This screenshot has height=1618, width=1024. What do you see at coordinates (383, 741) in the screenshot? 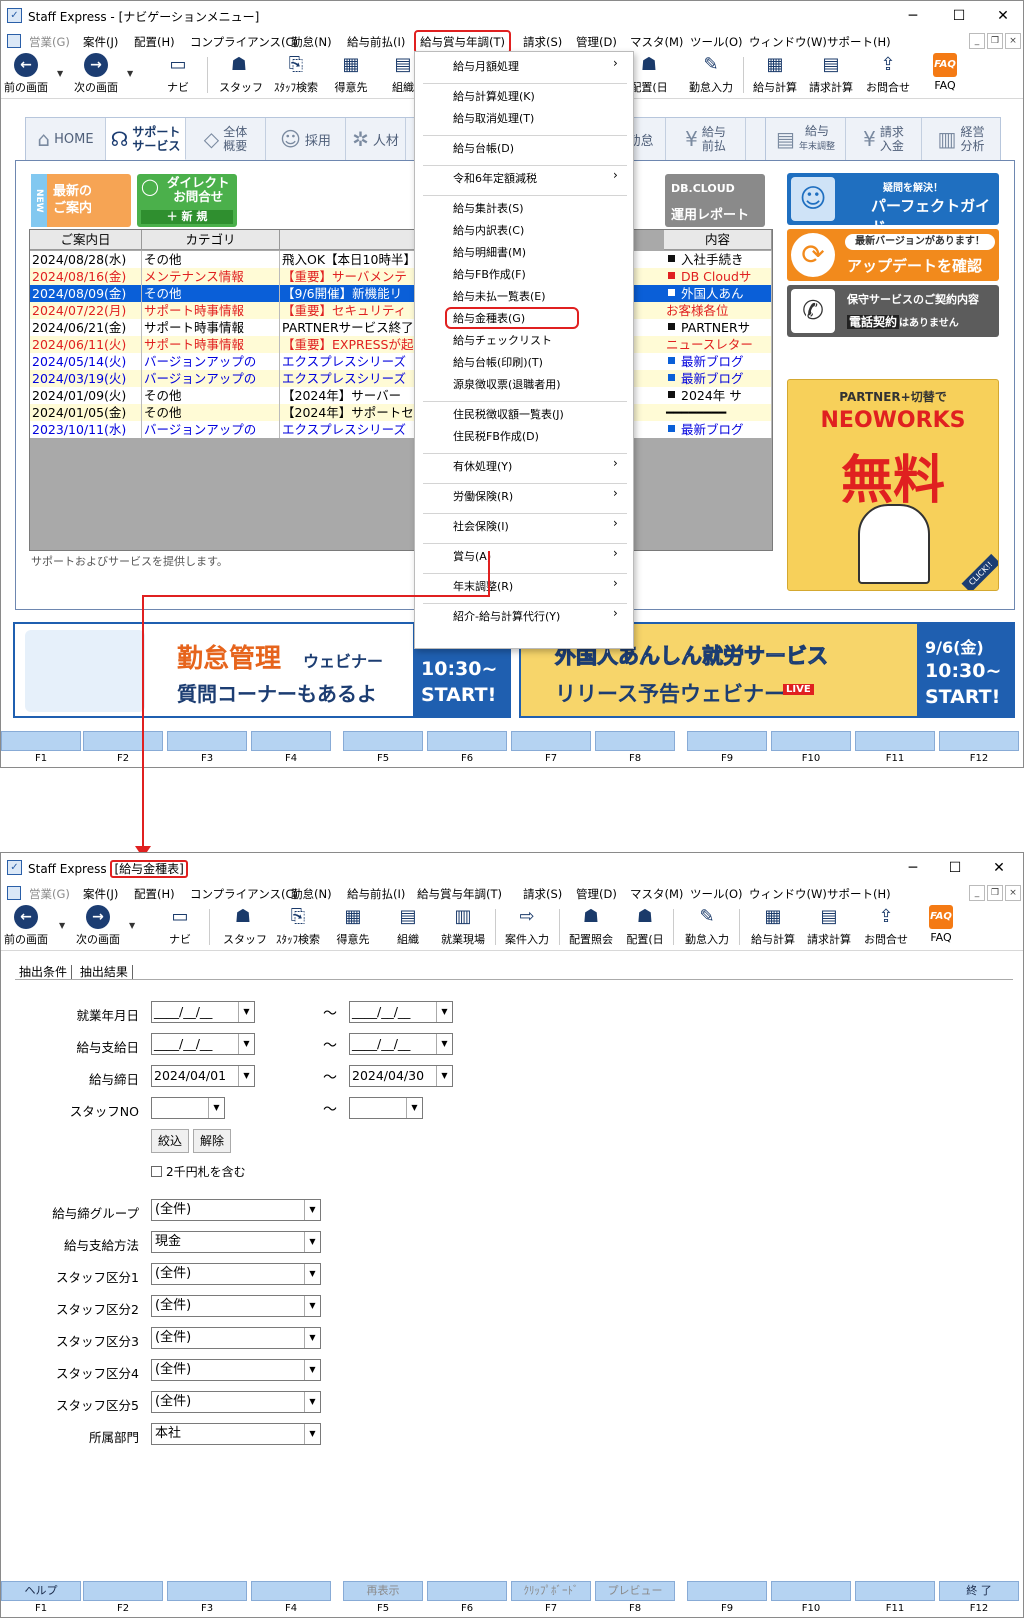
I see `function-key-f5` at bounding box center [383, 741].